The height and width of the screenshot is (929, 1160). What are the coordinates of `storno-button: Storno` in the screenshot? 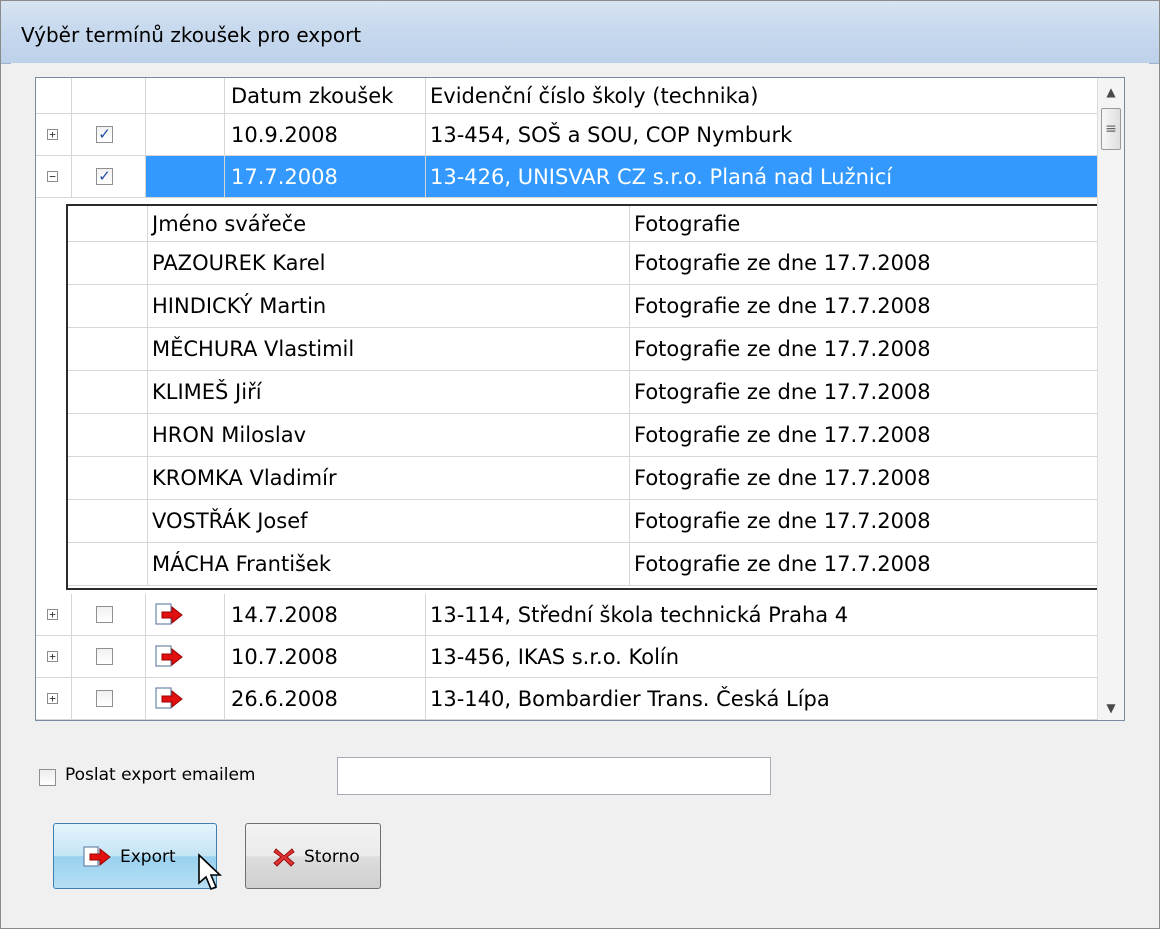 It's located at (313, 856).